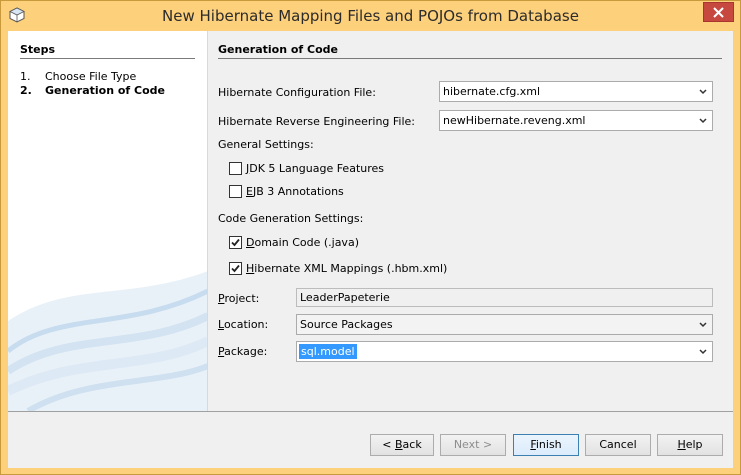 This screenshot has height=475, width=741. Describe the element at coordinates (576, 91) in the screenshot. I see `config-file-combo: hibernate.cfg.xml` at that location.